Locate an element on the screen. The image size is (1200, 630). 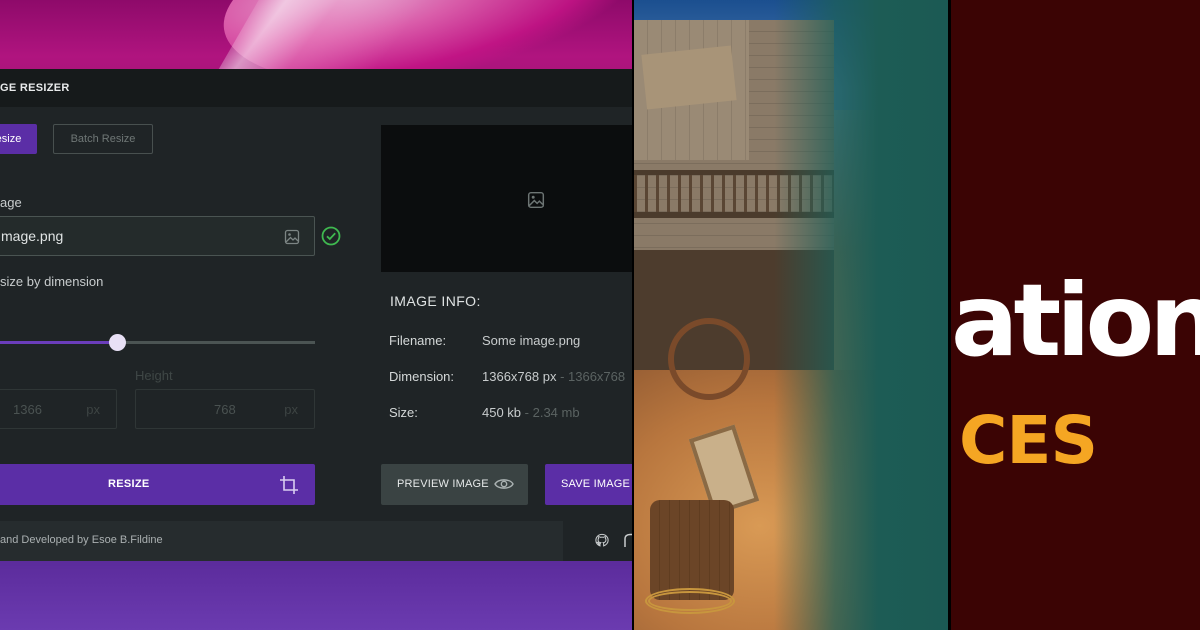
dimension-original: - 1366x768 is located at coordinates (591, 376).